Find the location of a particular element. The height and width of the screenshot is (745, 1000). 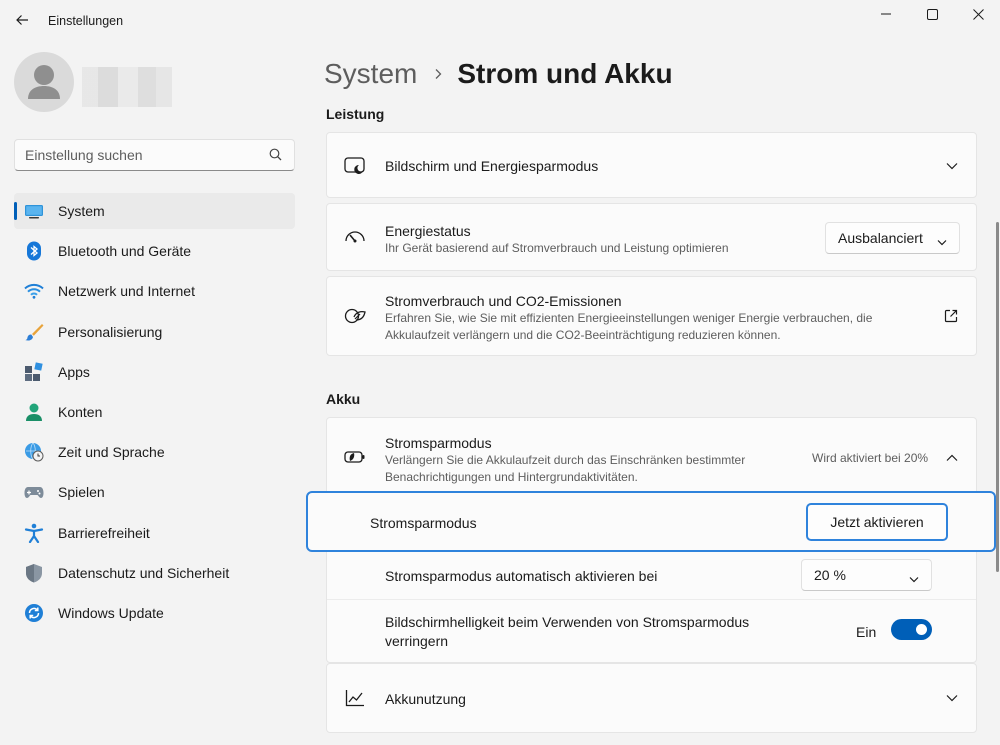

dropdown-value: 20 % is located at coordinates (830, 575).